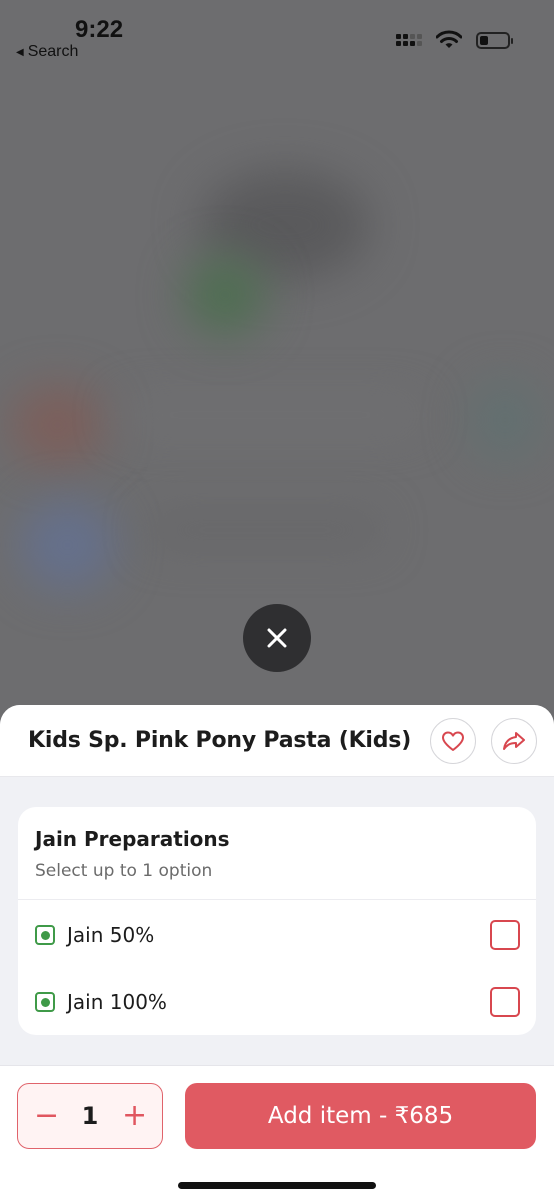 The width and height of the screenshot is (554, 1200). I want to click on sheet-header: Kids Sp. Pink Pony Pasta (Kids), so click(277, 741).